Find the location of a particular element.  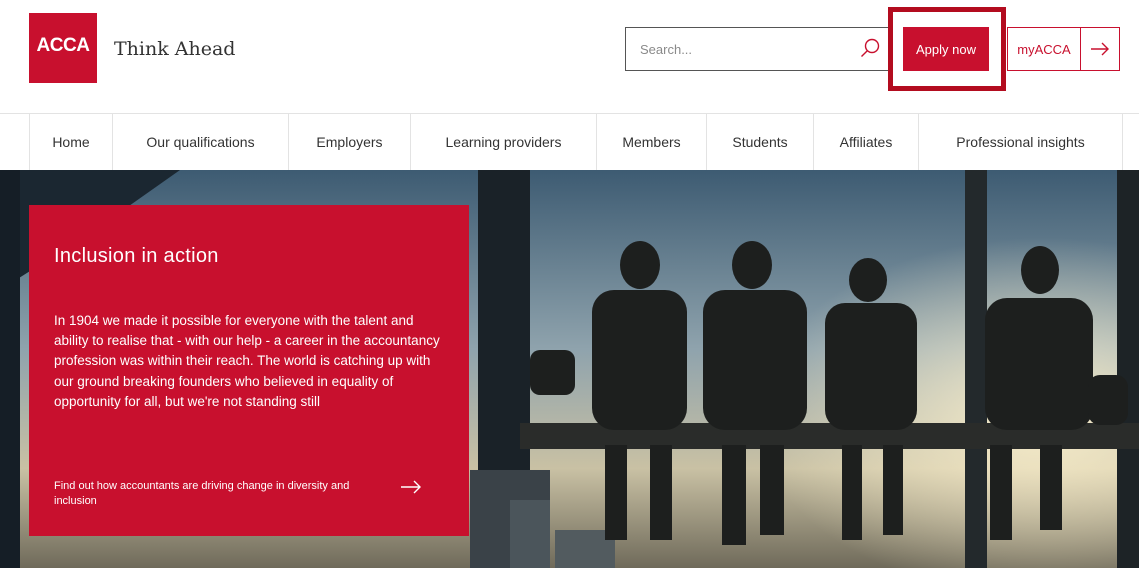

tagline: Think Ahead is located at coordinates (175, 49).